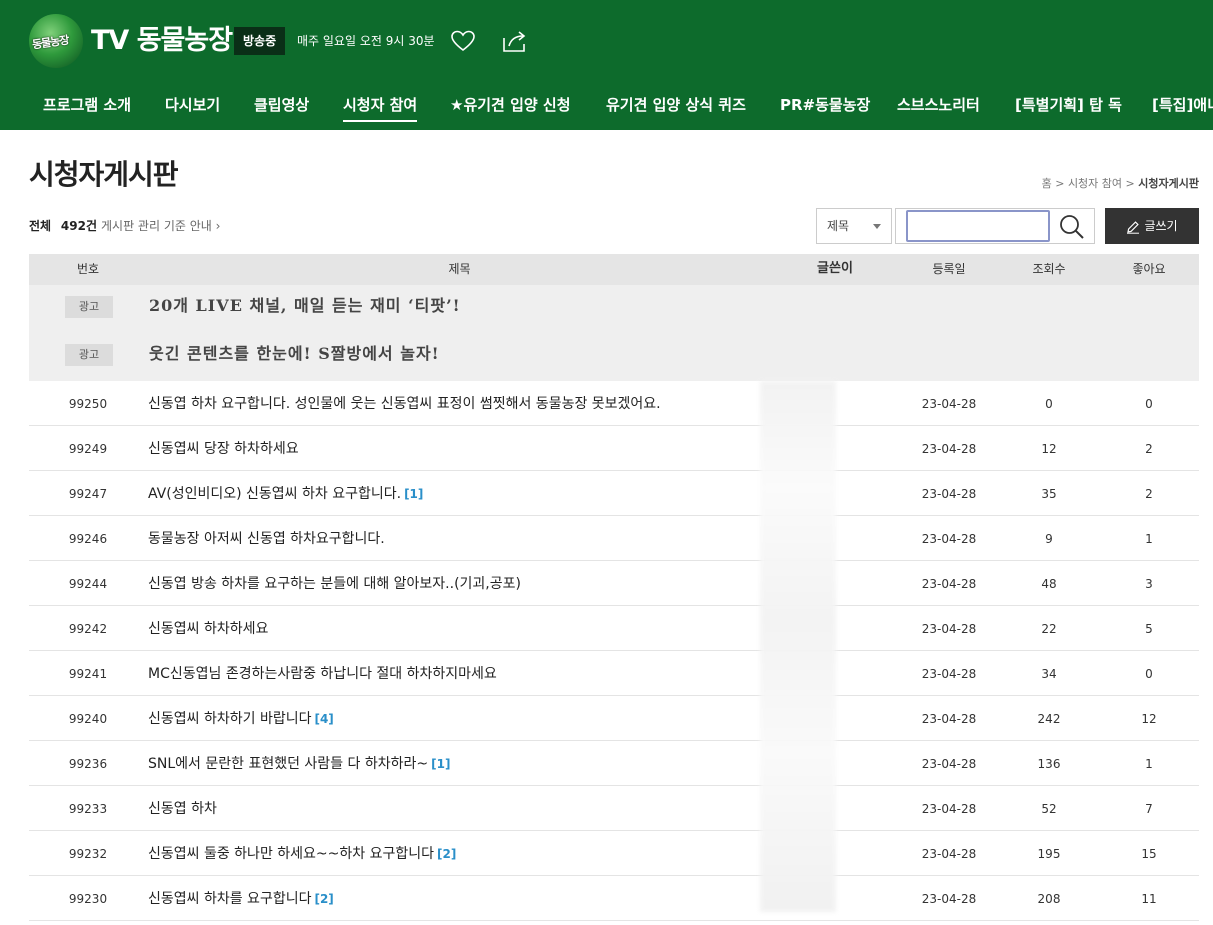 The width and height of the screenshot is (1213, 925). Describe the element at coordinates (380, 108) in the screenshot. I see `nav-item-viewer-participation: 시청자 참여` at that location.